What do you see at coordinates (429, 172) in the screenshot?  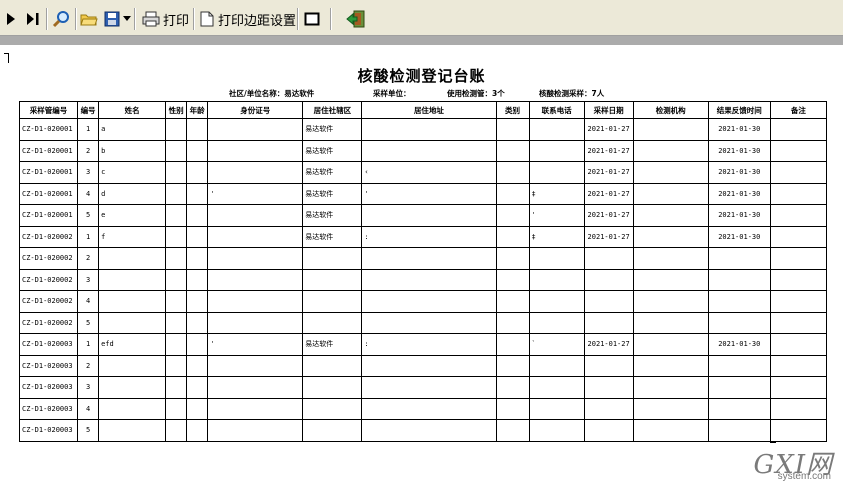 I see `table-cell: ‹` at bounding box center [429, 172].